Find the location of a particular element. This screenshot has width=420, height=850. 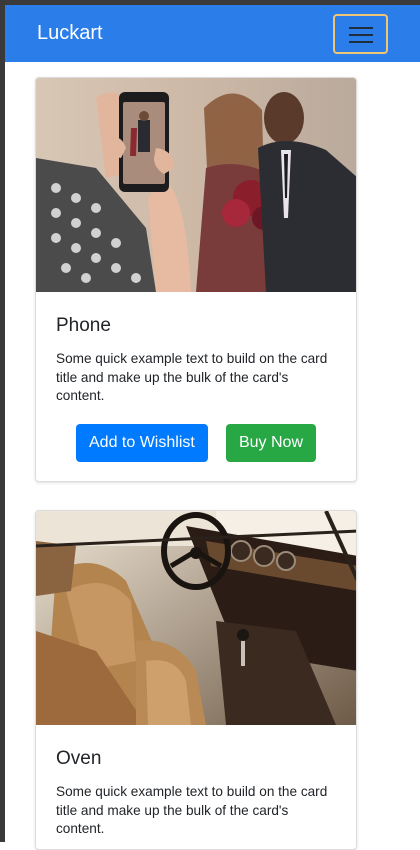

card-actions: Add to Wishlist Buy Now is located at coordinates (196, 442).